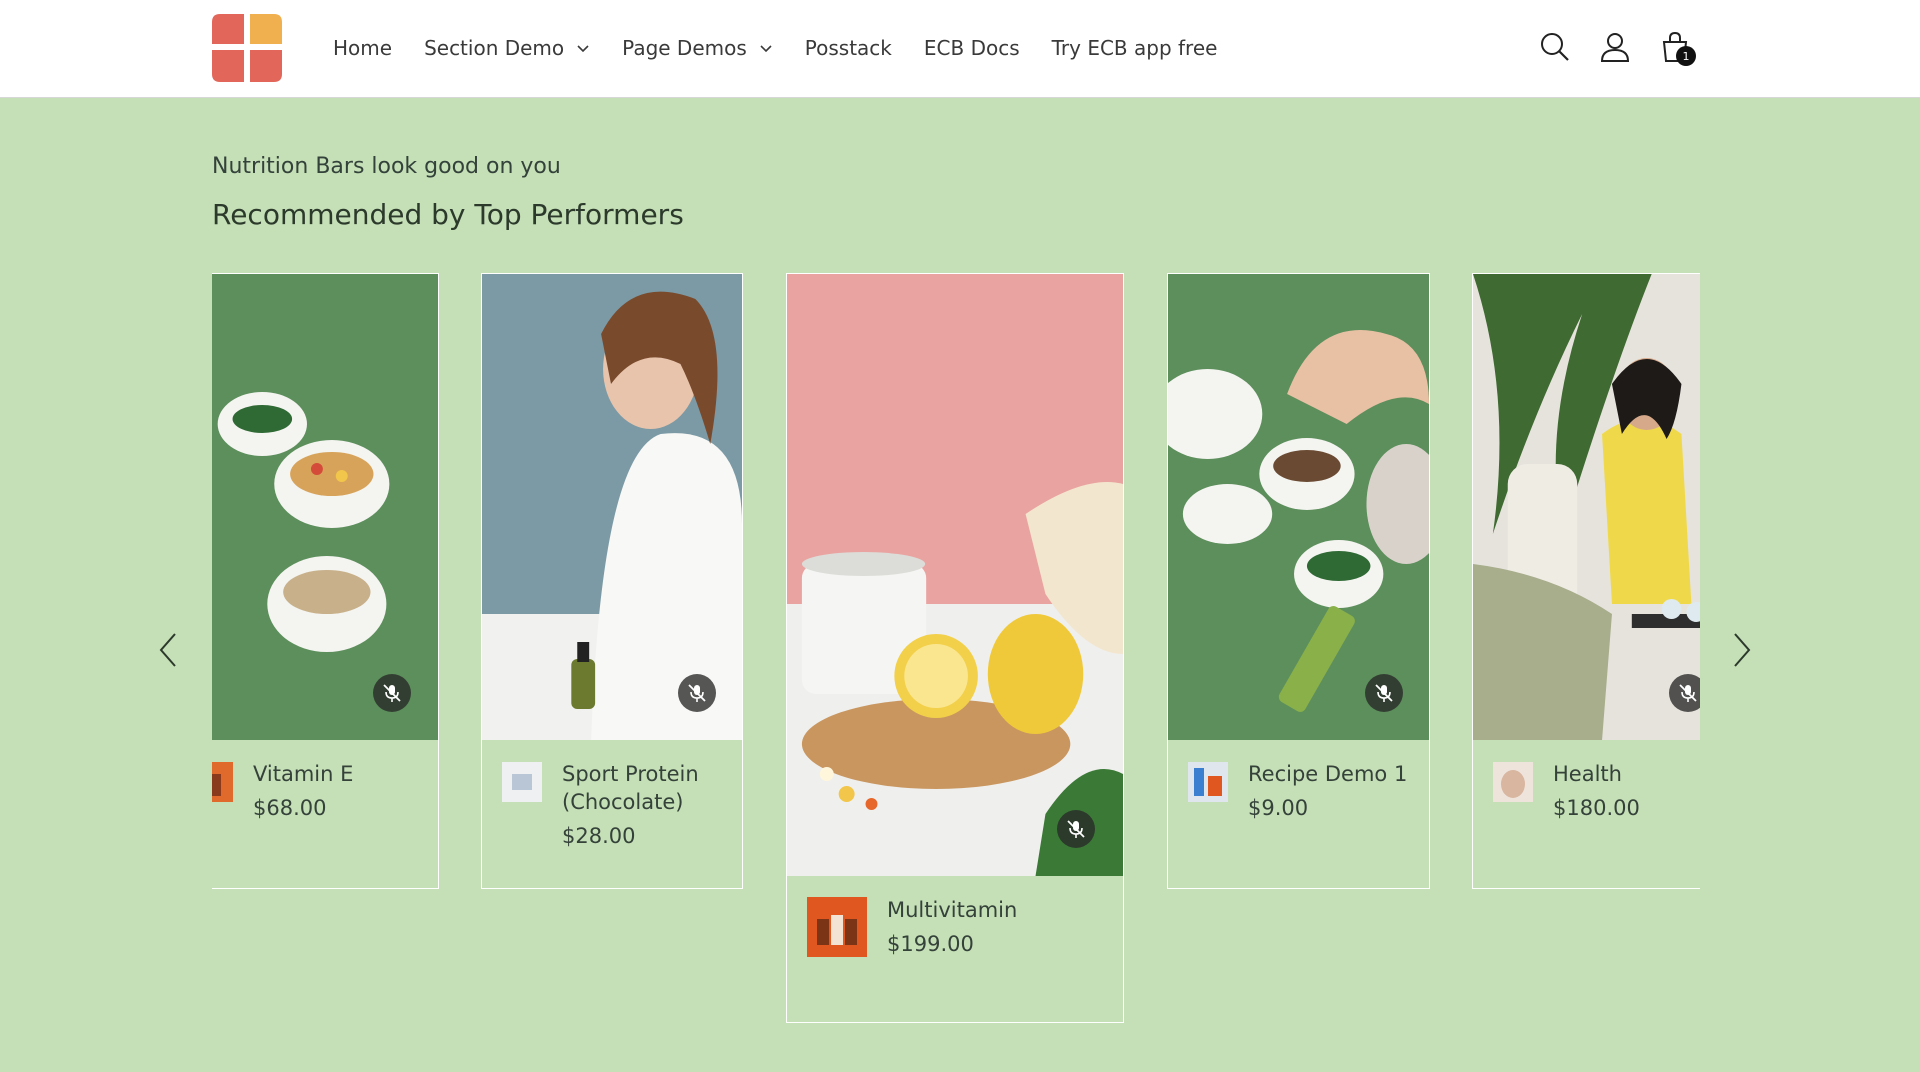  Describe the element at coordinates (599, 836) in the screenshot. I see `product-price: $28.00` at that location.